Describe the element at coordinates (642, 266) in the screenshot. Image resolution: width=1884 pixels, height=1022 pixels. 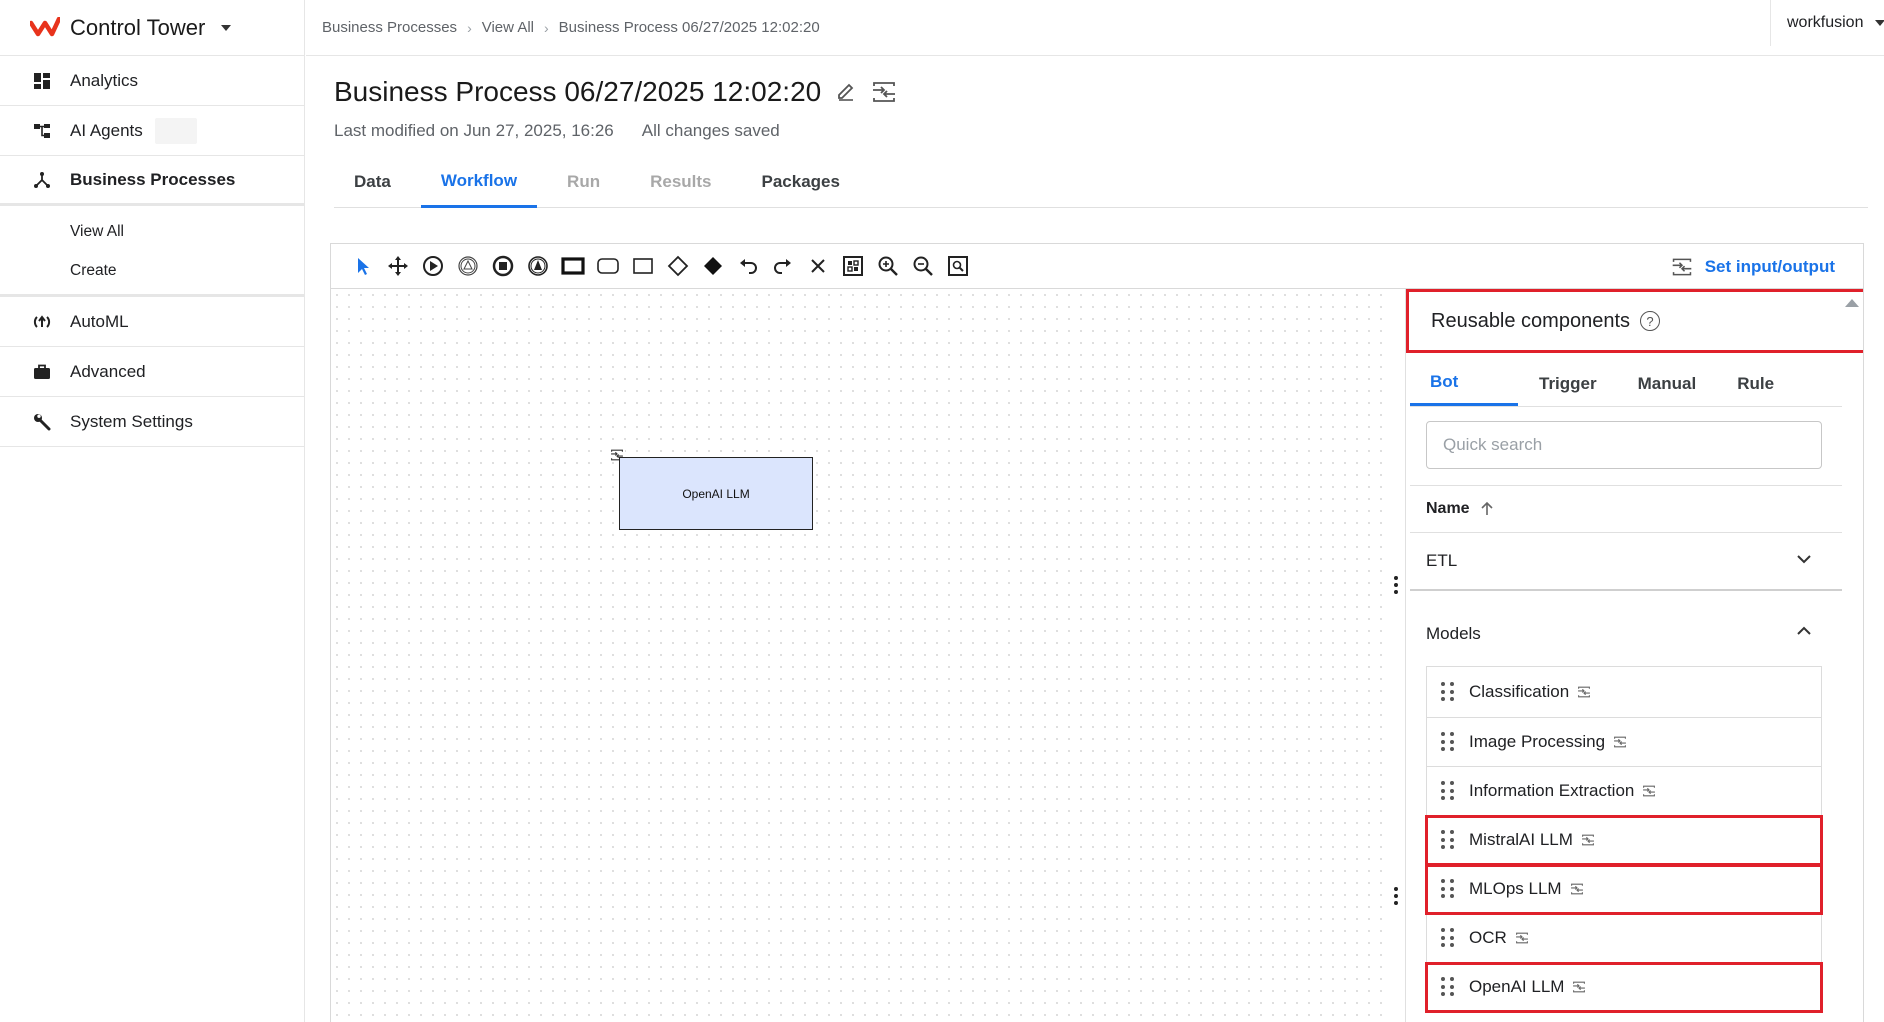
I see `task-icon` at that location.